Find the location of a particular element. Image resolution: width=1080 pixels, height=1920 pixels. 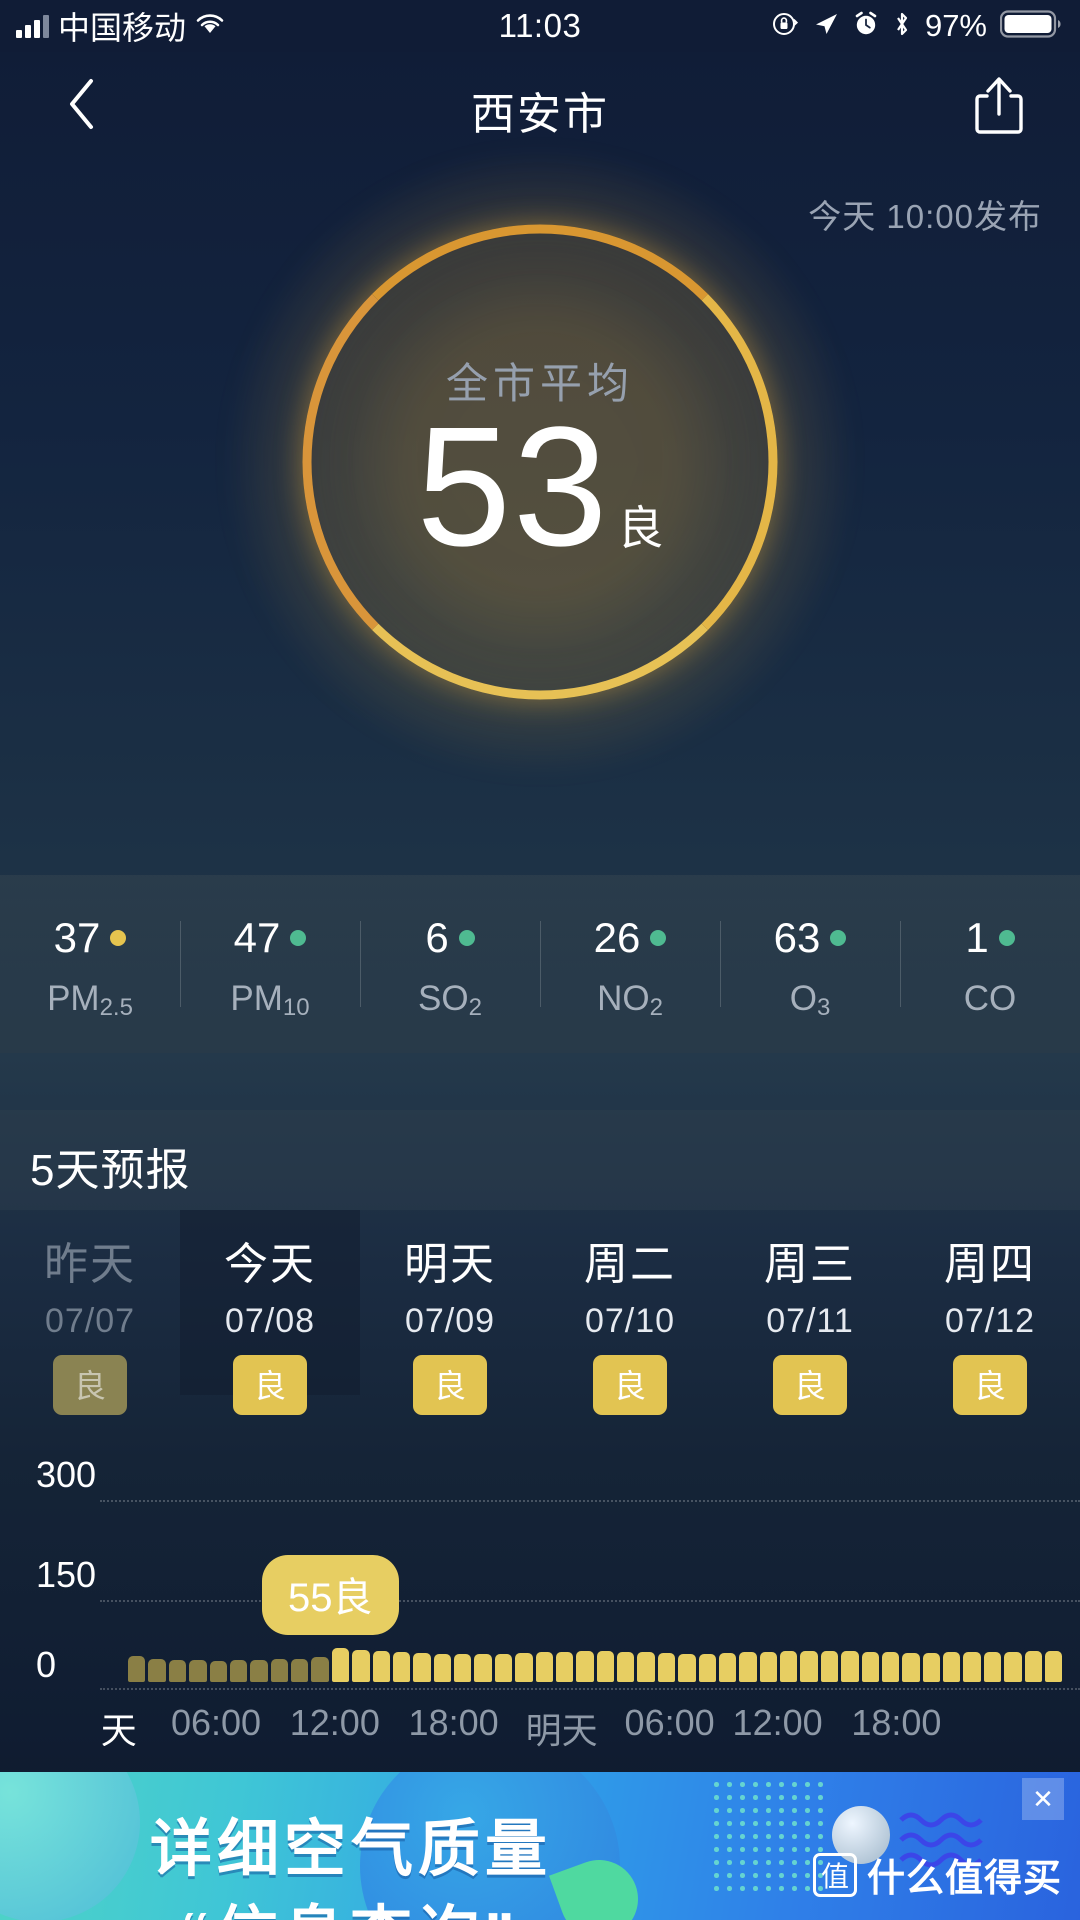

forecast-day-0709: 明天 07/09 良 is located at coordinates (450, 1312).